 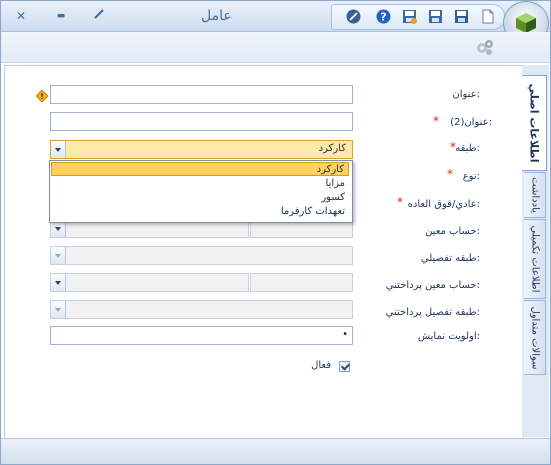 I want to click on save-new-icon, so click(x=409, y=16).